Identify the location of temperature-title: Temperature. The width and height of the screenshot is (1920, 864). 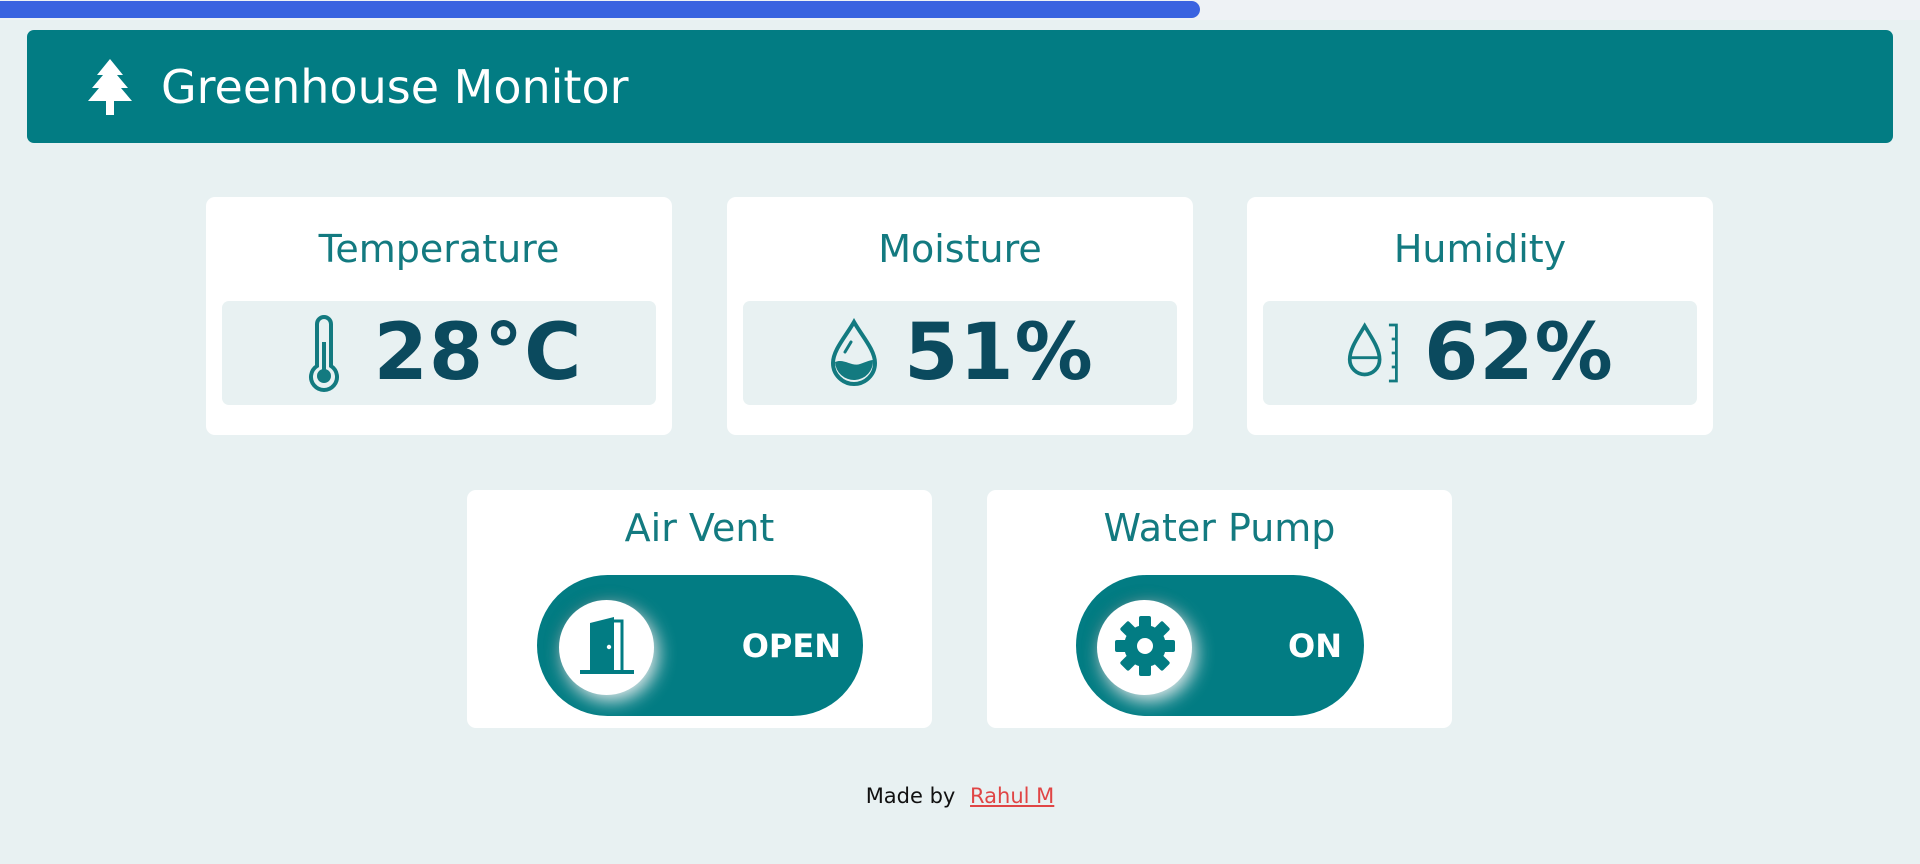
(439, 249).